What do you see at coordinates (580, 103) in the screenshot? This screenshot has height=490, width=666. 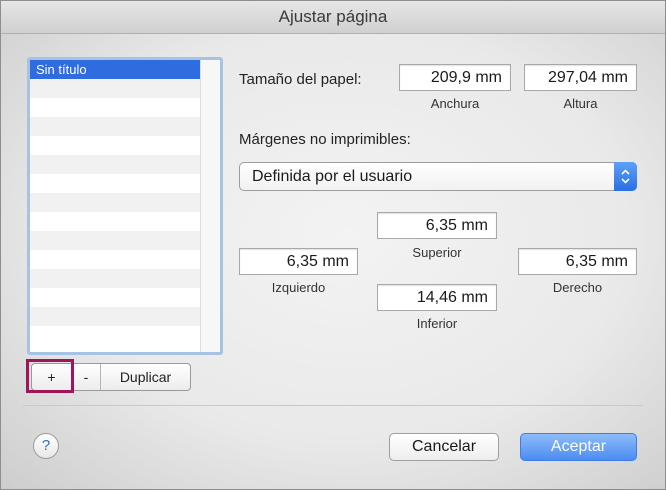 I see `height-caption: Altura` at bounding box center [580, 103].